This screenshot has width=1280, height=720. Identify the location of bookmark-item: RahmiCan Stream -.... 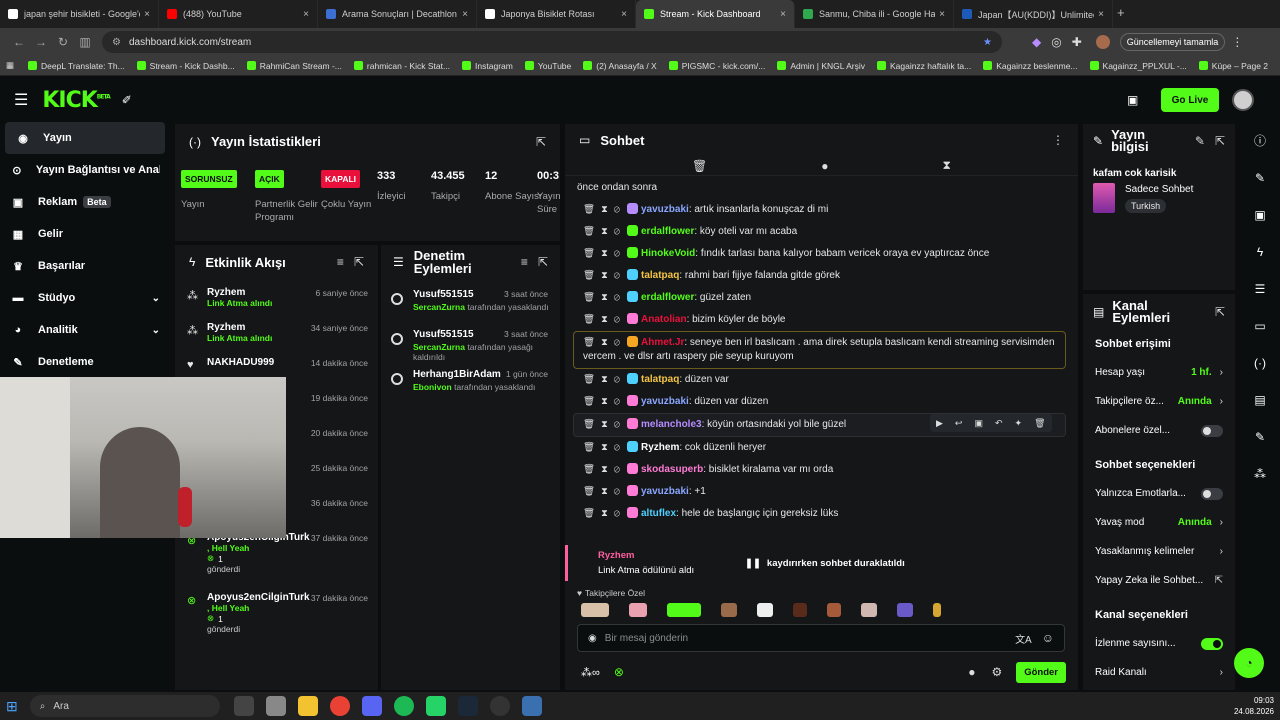
(294, 66).